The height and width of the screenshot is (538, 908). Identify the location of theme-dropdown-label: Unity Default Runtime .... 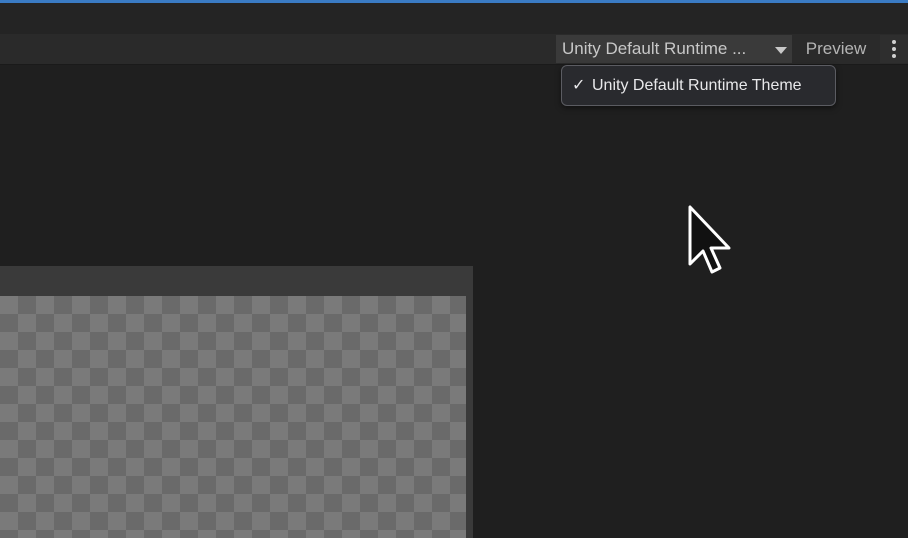
(654, 48).